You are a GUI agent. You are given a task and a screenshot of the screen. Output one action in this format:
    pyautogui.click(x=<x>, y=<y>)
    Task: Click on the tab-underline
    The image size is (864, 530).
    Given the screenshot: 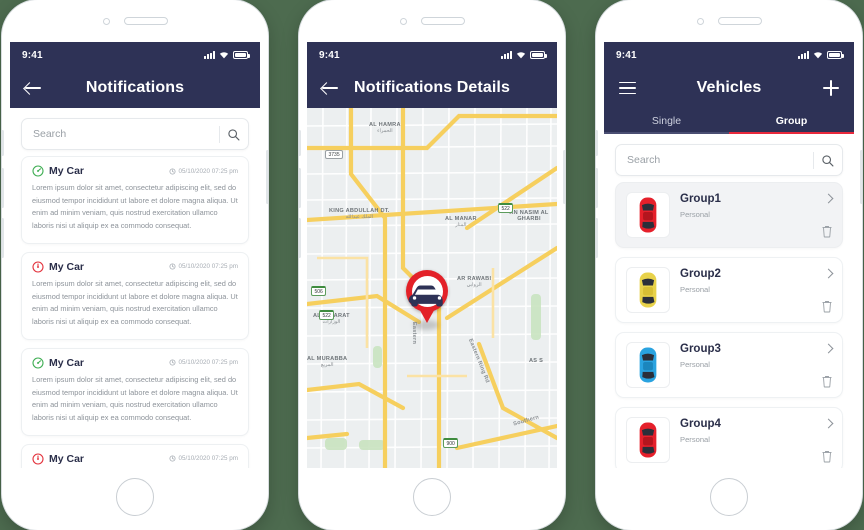 What is the action you would take?
    pyautogui.click(x=666, y=132)
    